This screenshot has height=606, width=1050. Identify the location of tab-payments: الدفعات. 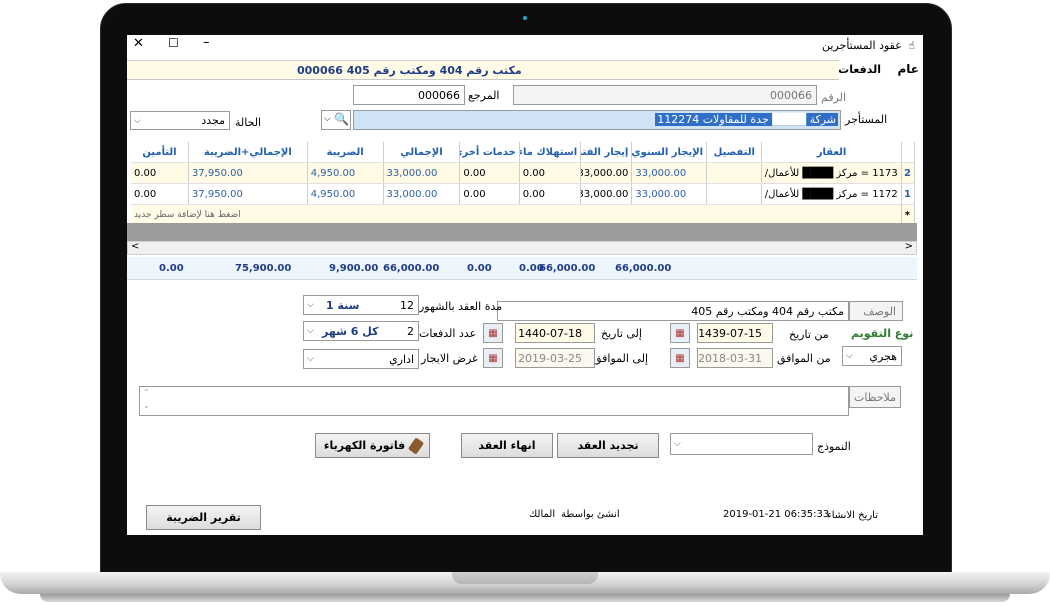
(859, 69).